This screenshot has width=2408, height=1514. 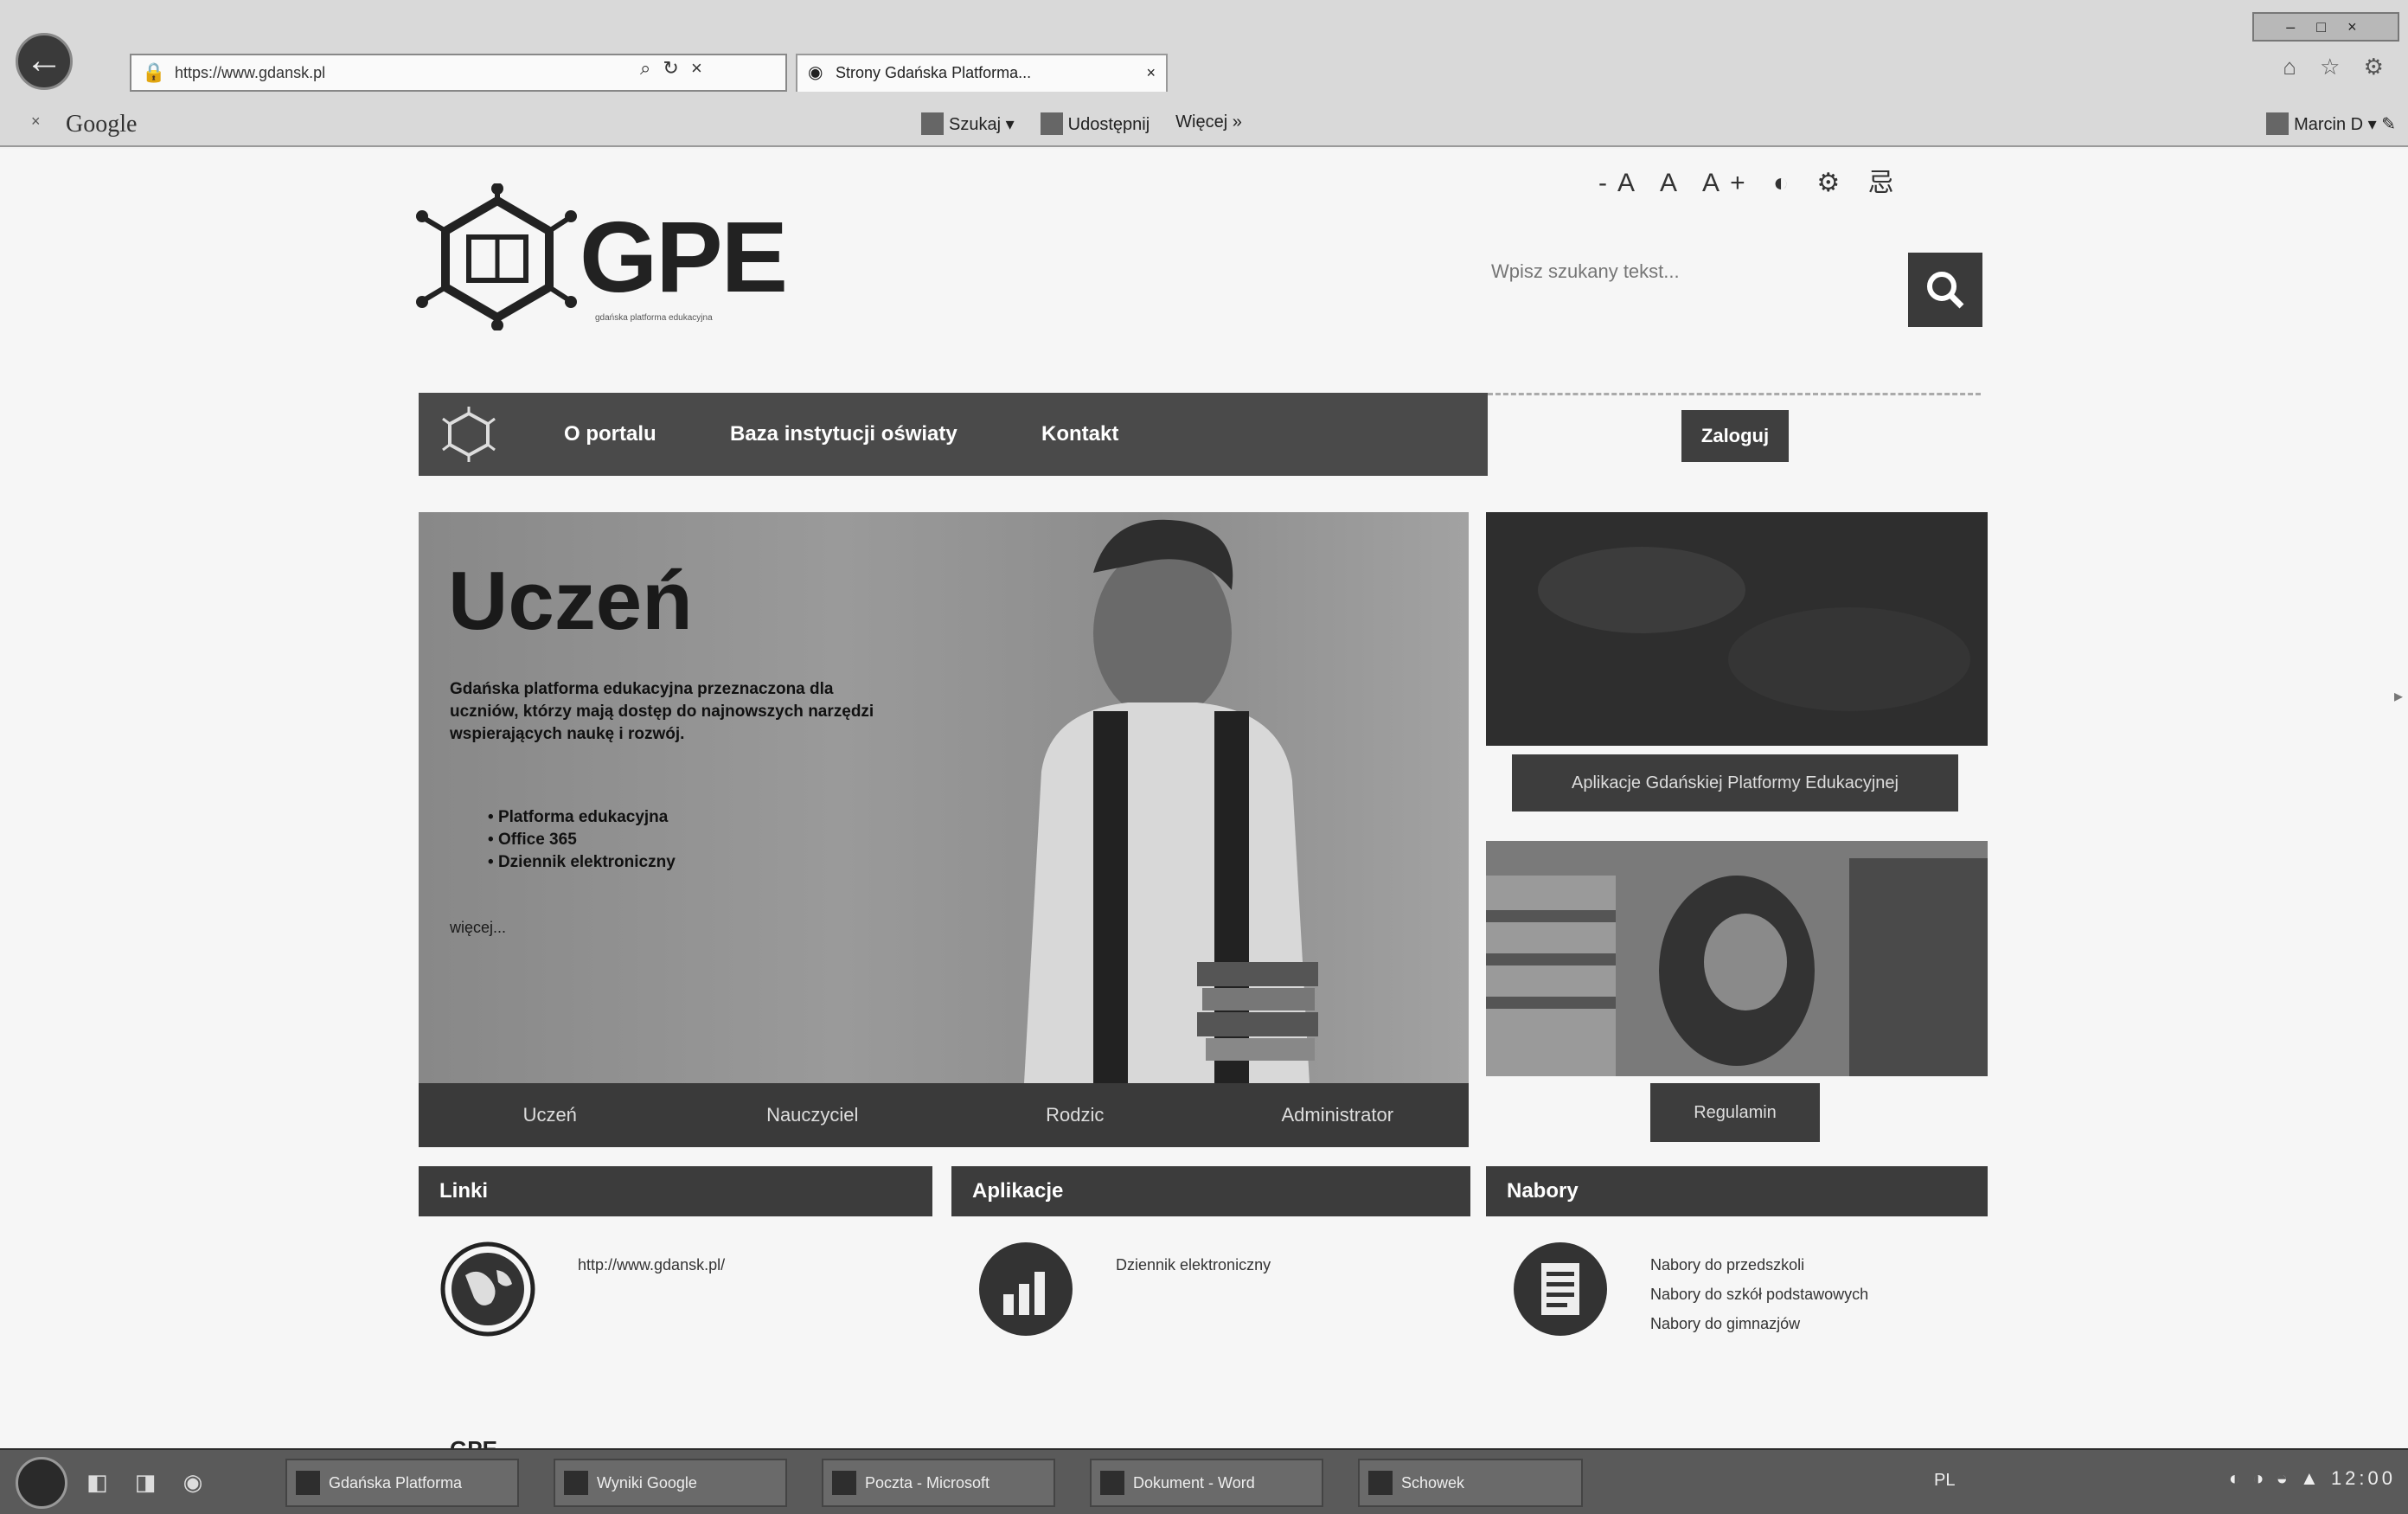 I want to click on login-button: Zaloguj, so click(x=1735, y=436).